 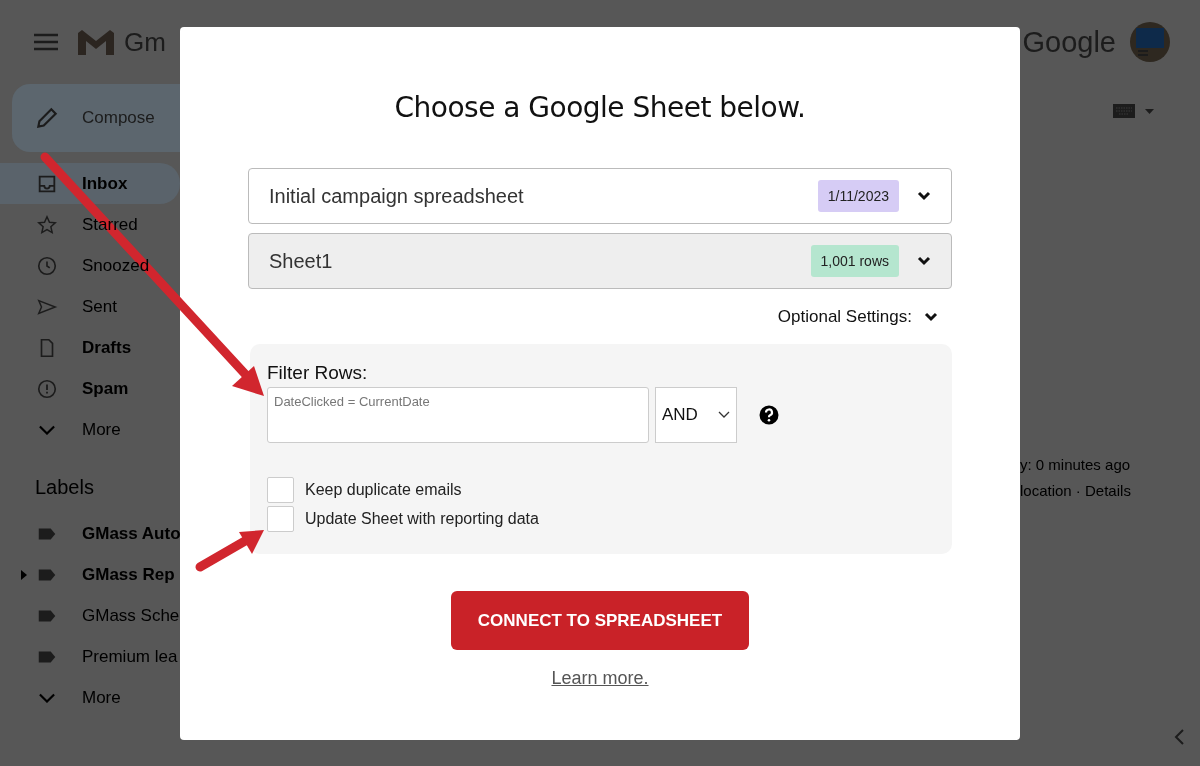 What do you see at coordinates (854, 261) in the screenshot?
I see `dropdown-badge: 1,001 rows` at bounding box center [854, 261].